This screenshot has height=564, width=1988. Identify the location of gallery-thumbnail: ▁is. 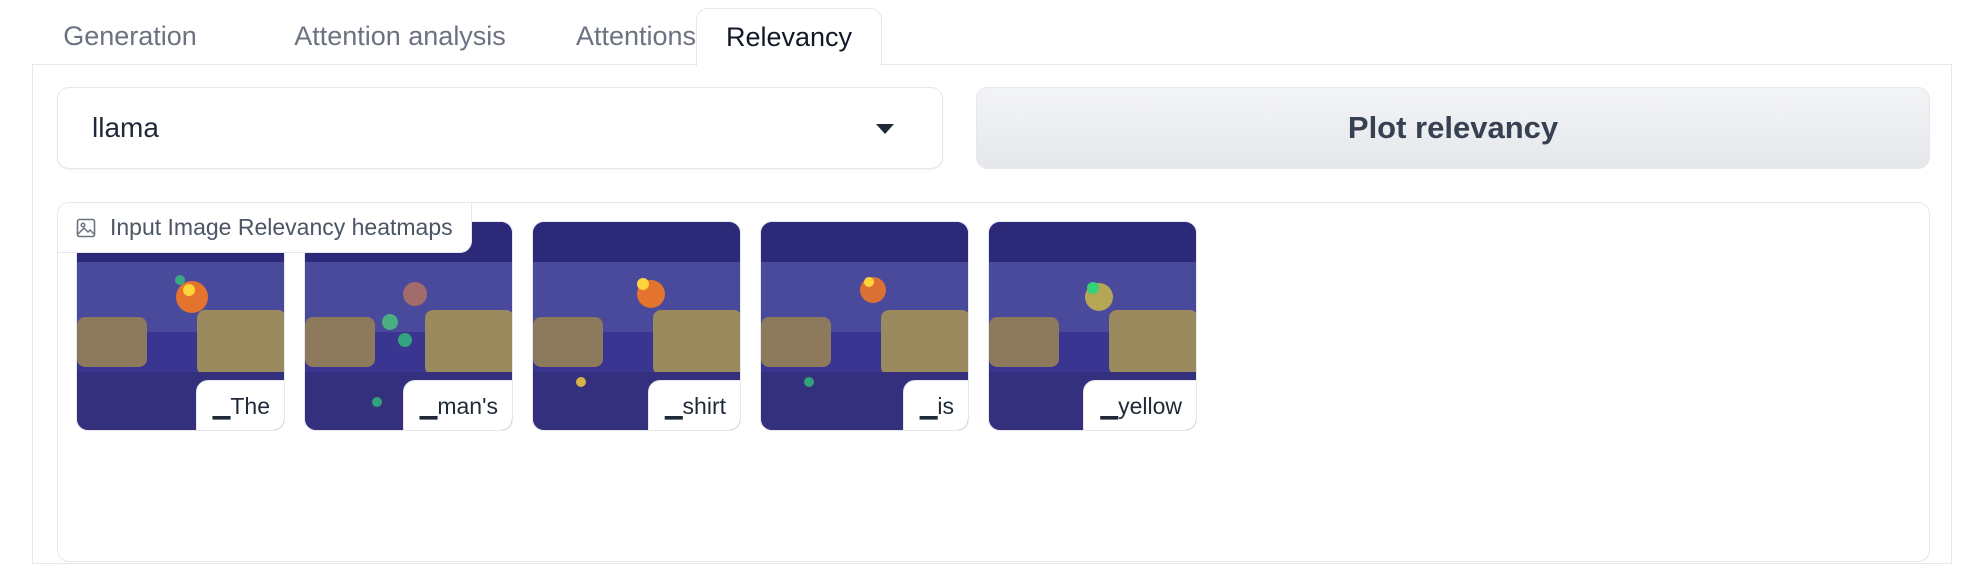
(864, 326).